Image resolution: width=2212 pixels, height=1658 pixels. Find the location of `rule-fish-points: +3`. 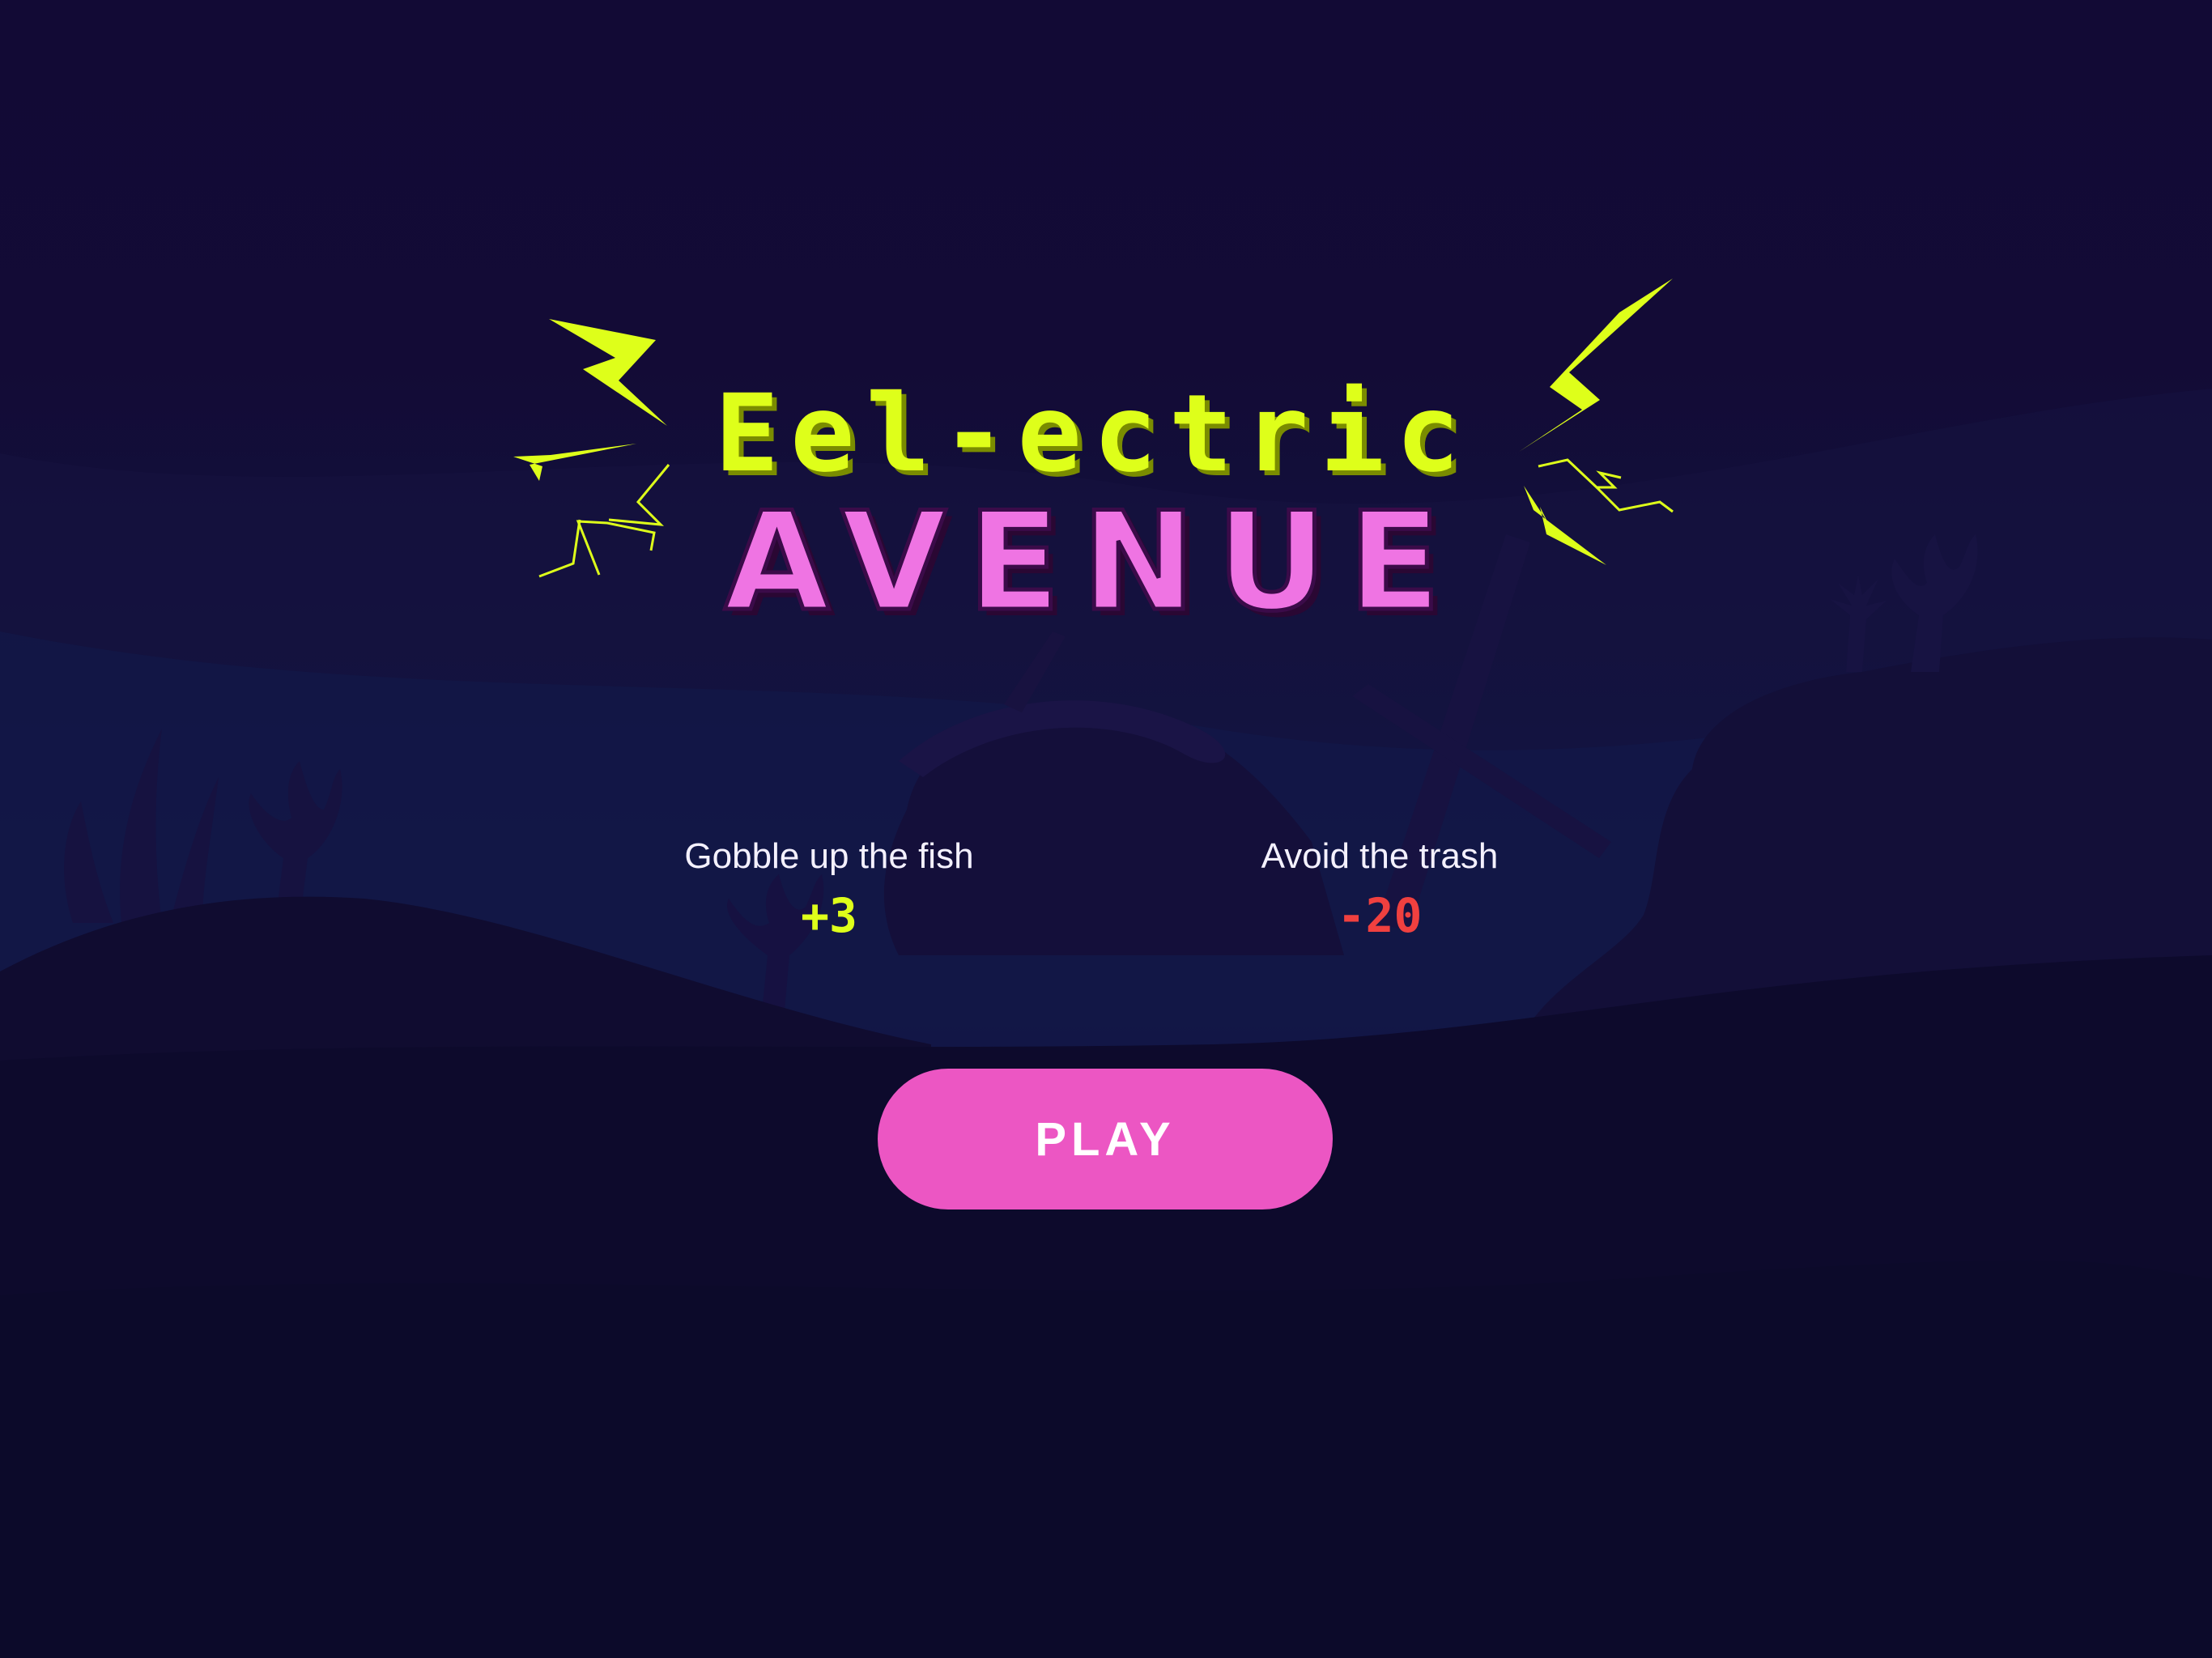

rule-fish-points: +3 is located at coordinates (829, 915).